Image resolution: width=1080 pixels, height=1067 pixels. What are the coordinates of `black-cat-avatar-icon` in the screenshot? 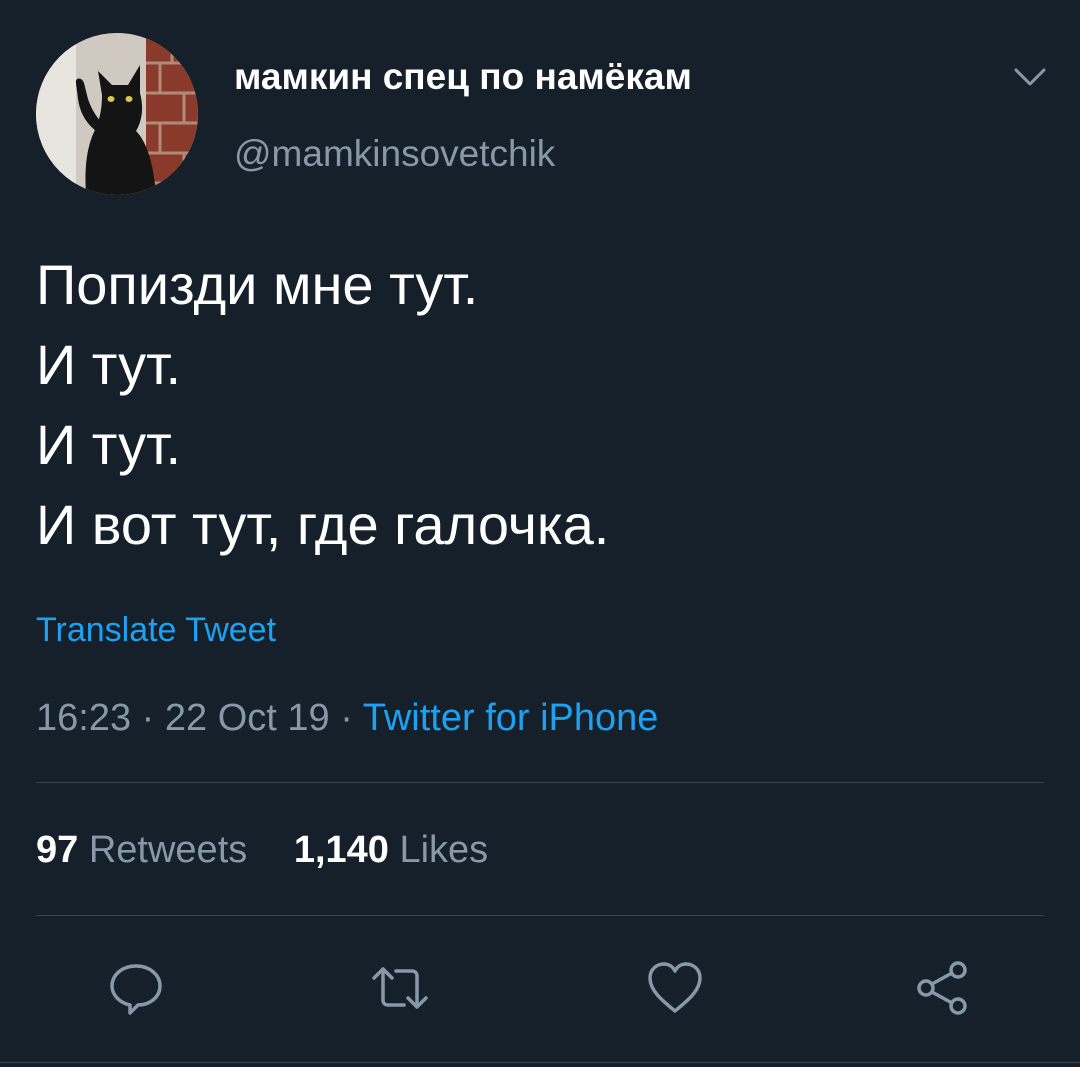 It's located at (117, 114).